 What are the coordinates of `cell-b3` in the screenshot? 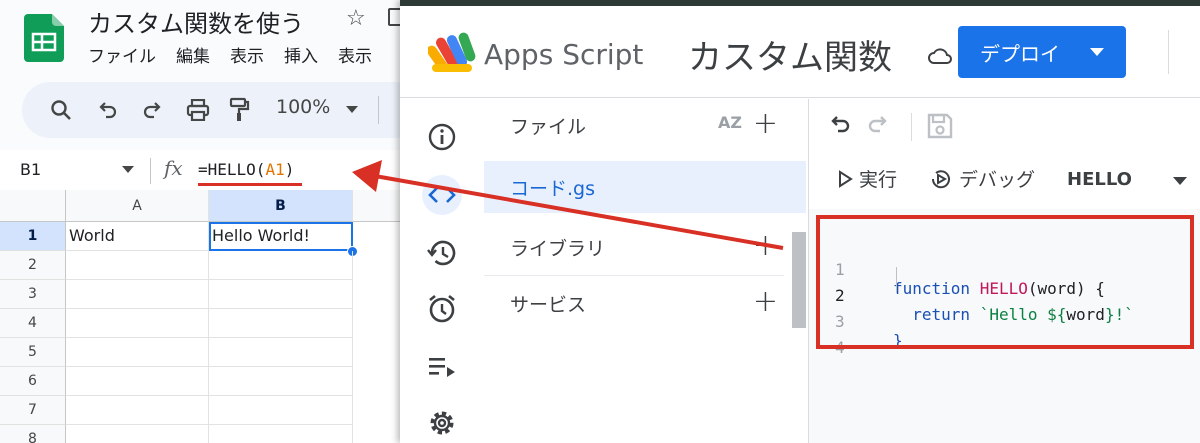 It's located at (281, 294).